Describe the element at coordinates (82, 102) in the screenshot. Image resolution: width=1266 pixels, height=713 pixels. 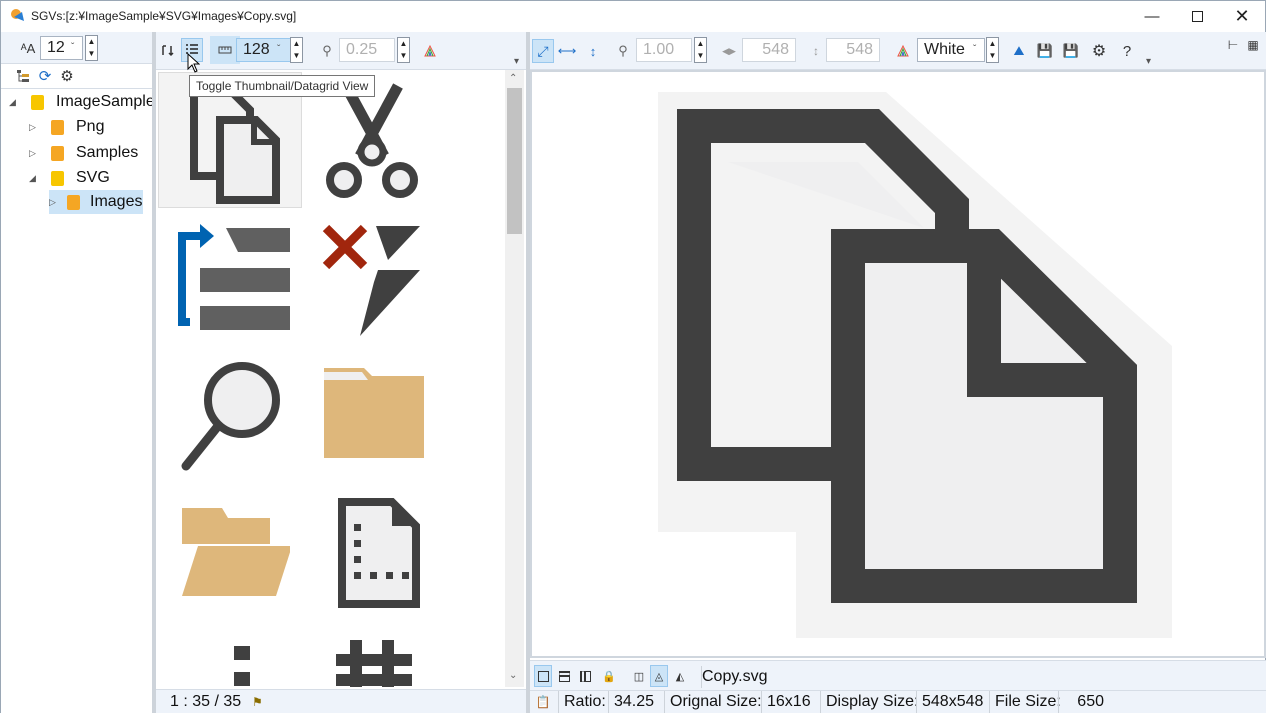
I see `tree-item-imagesample: ◢ ImageSample` at that location.